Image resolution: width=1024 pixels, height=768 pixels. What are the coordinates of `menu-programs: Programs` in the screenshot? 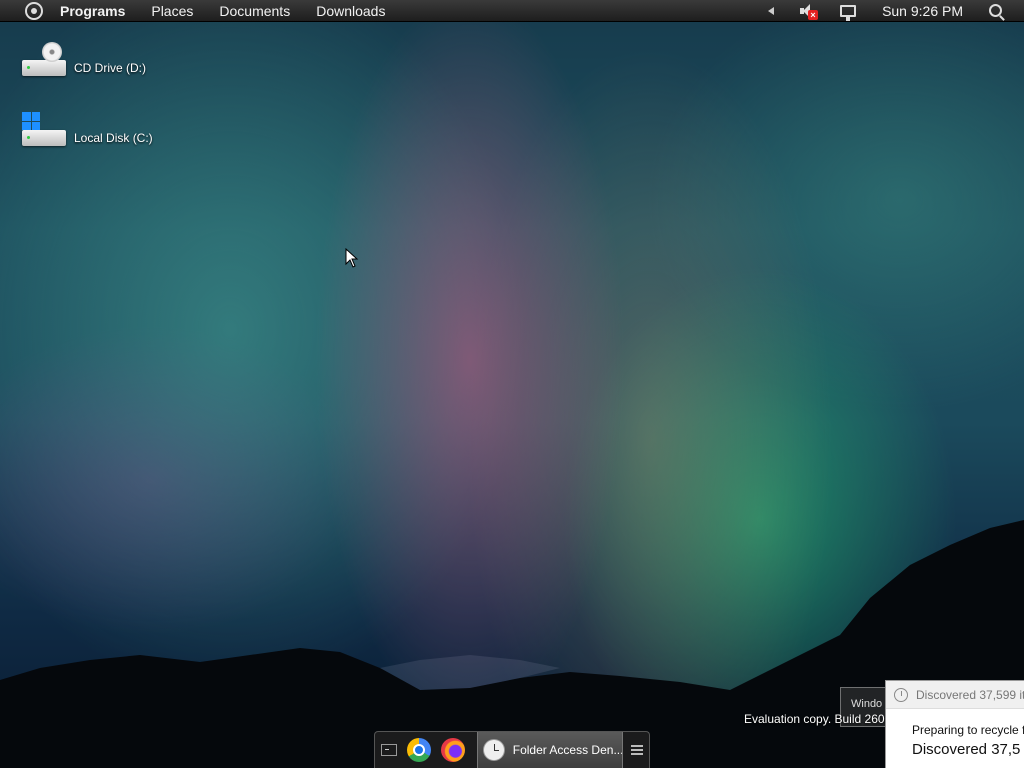 It's located at (92, 11).